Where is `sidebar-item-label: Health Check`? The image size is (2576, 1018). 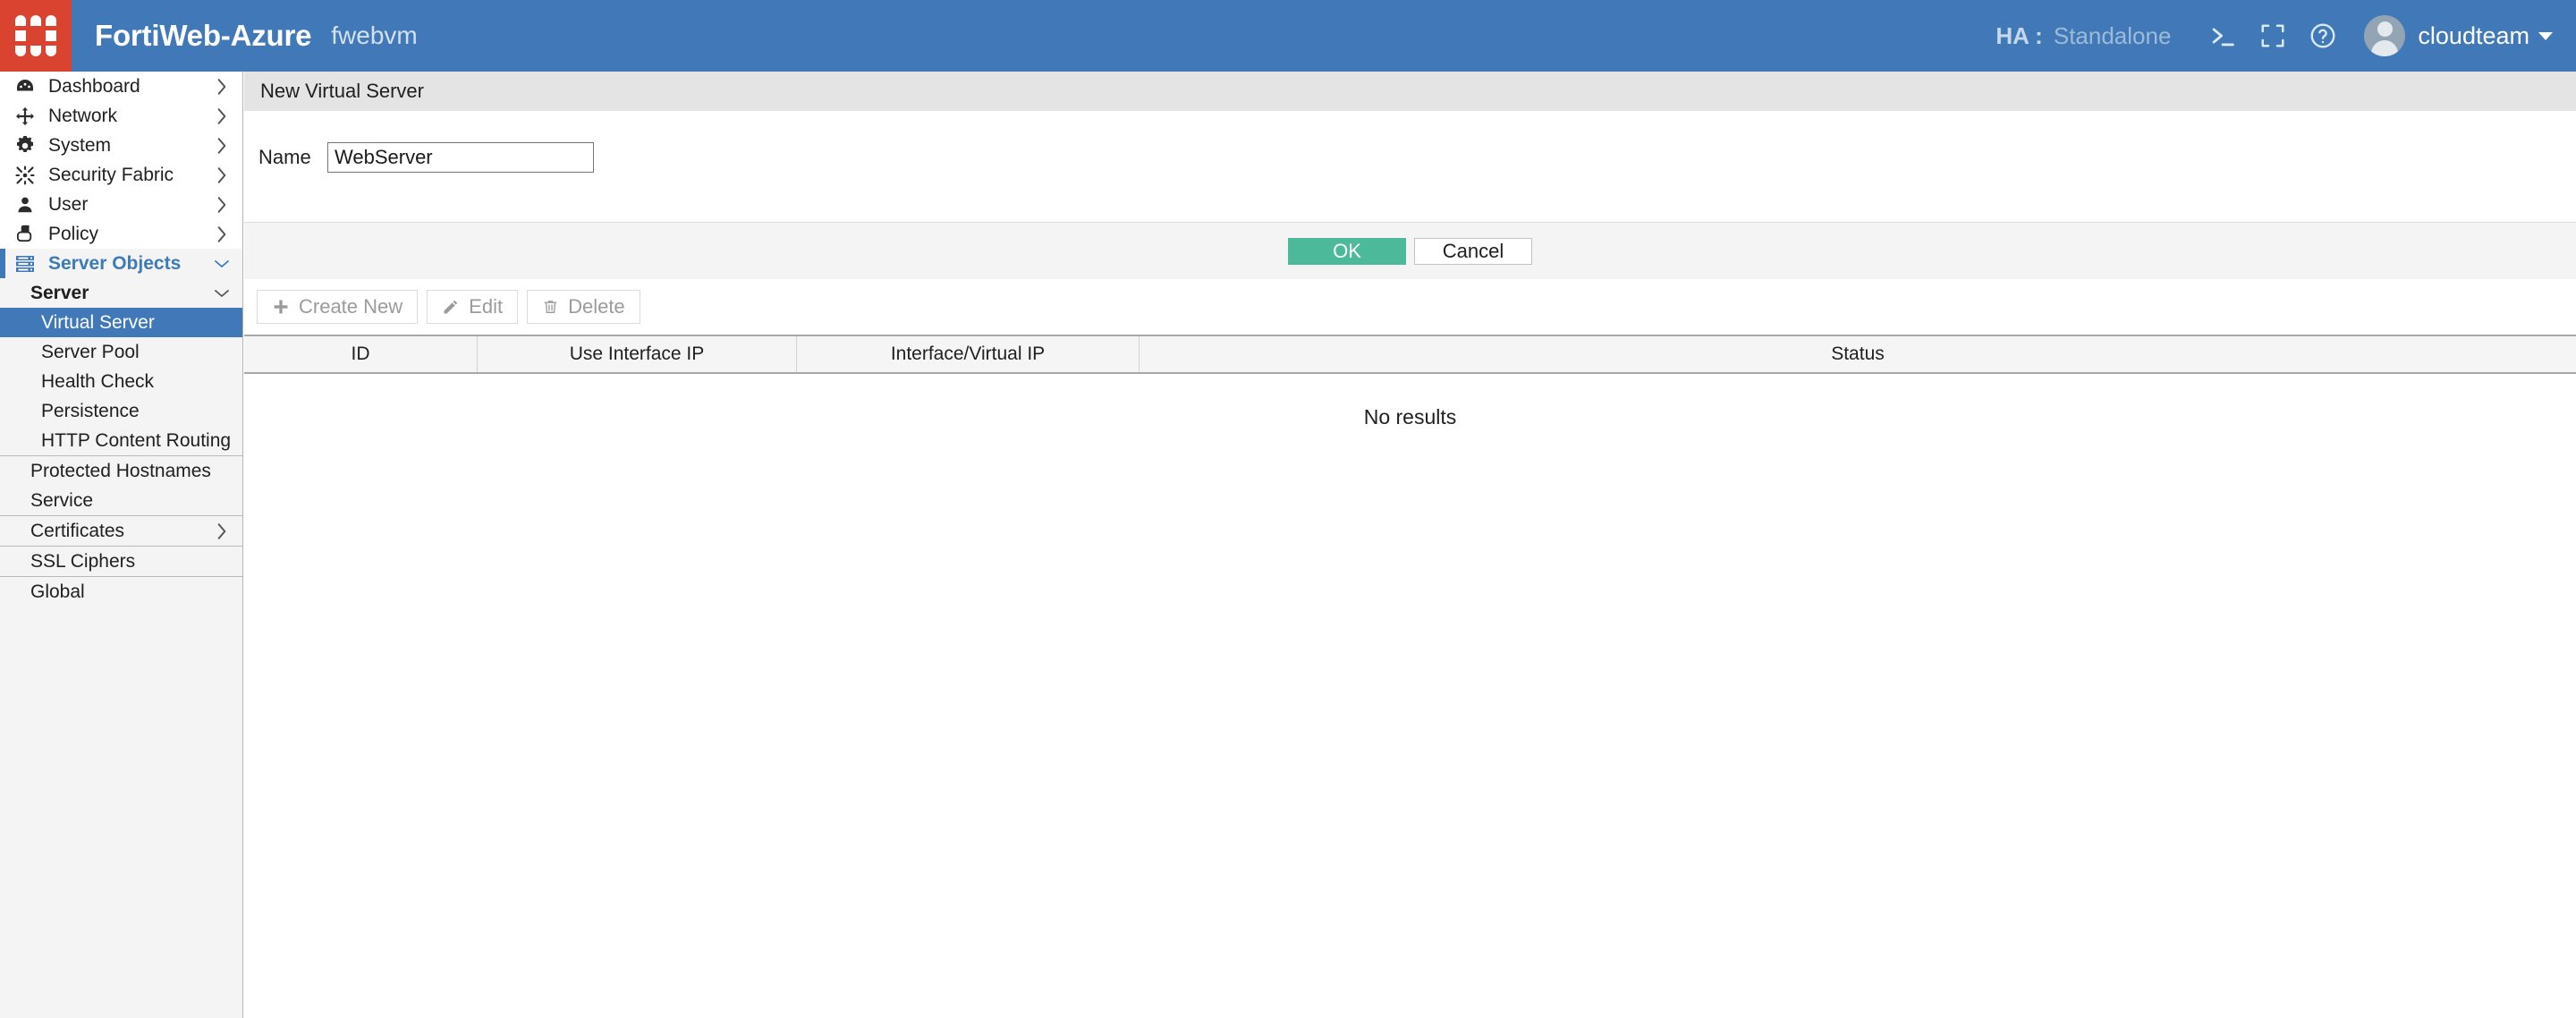 sidebar-item-label: Health Check is located at coordinates (98, 381).